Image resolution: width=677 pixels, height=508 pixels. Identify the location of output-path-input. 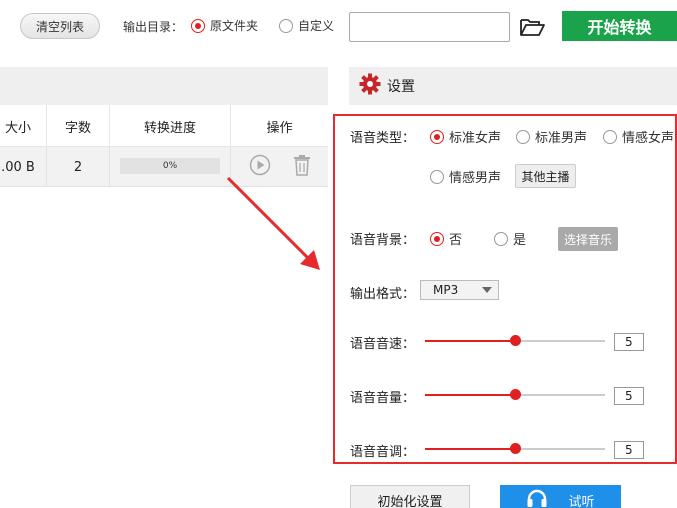
(429, 27).